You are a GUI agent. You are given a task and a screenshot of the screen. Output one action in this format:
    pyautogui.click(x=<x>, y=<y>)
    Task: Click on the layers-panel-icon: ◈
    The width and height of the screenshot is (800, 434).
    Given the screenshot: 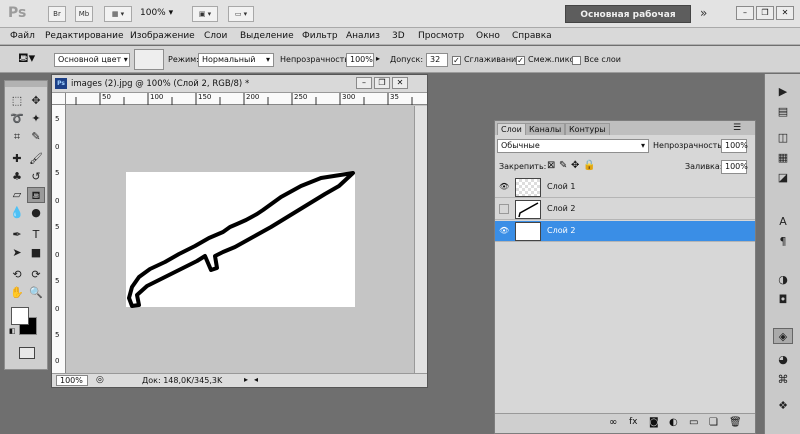 What is the action you would take?
    pyautogui.click(x=783, y=336)
    